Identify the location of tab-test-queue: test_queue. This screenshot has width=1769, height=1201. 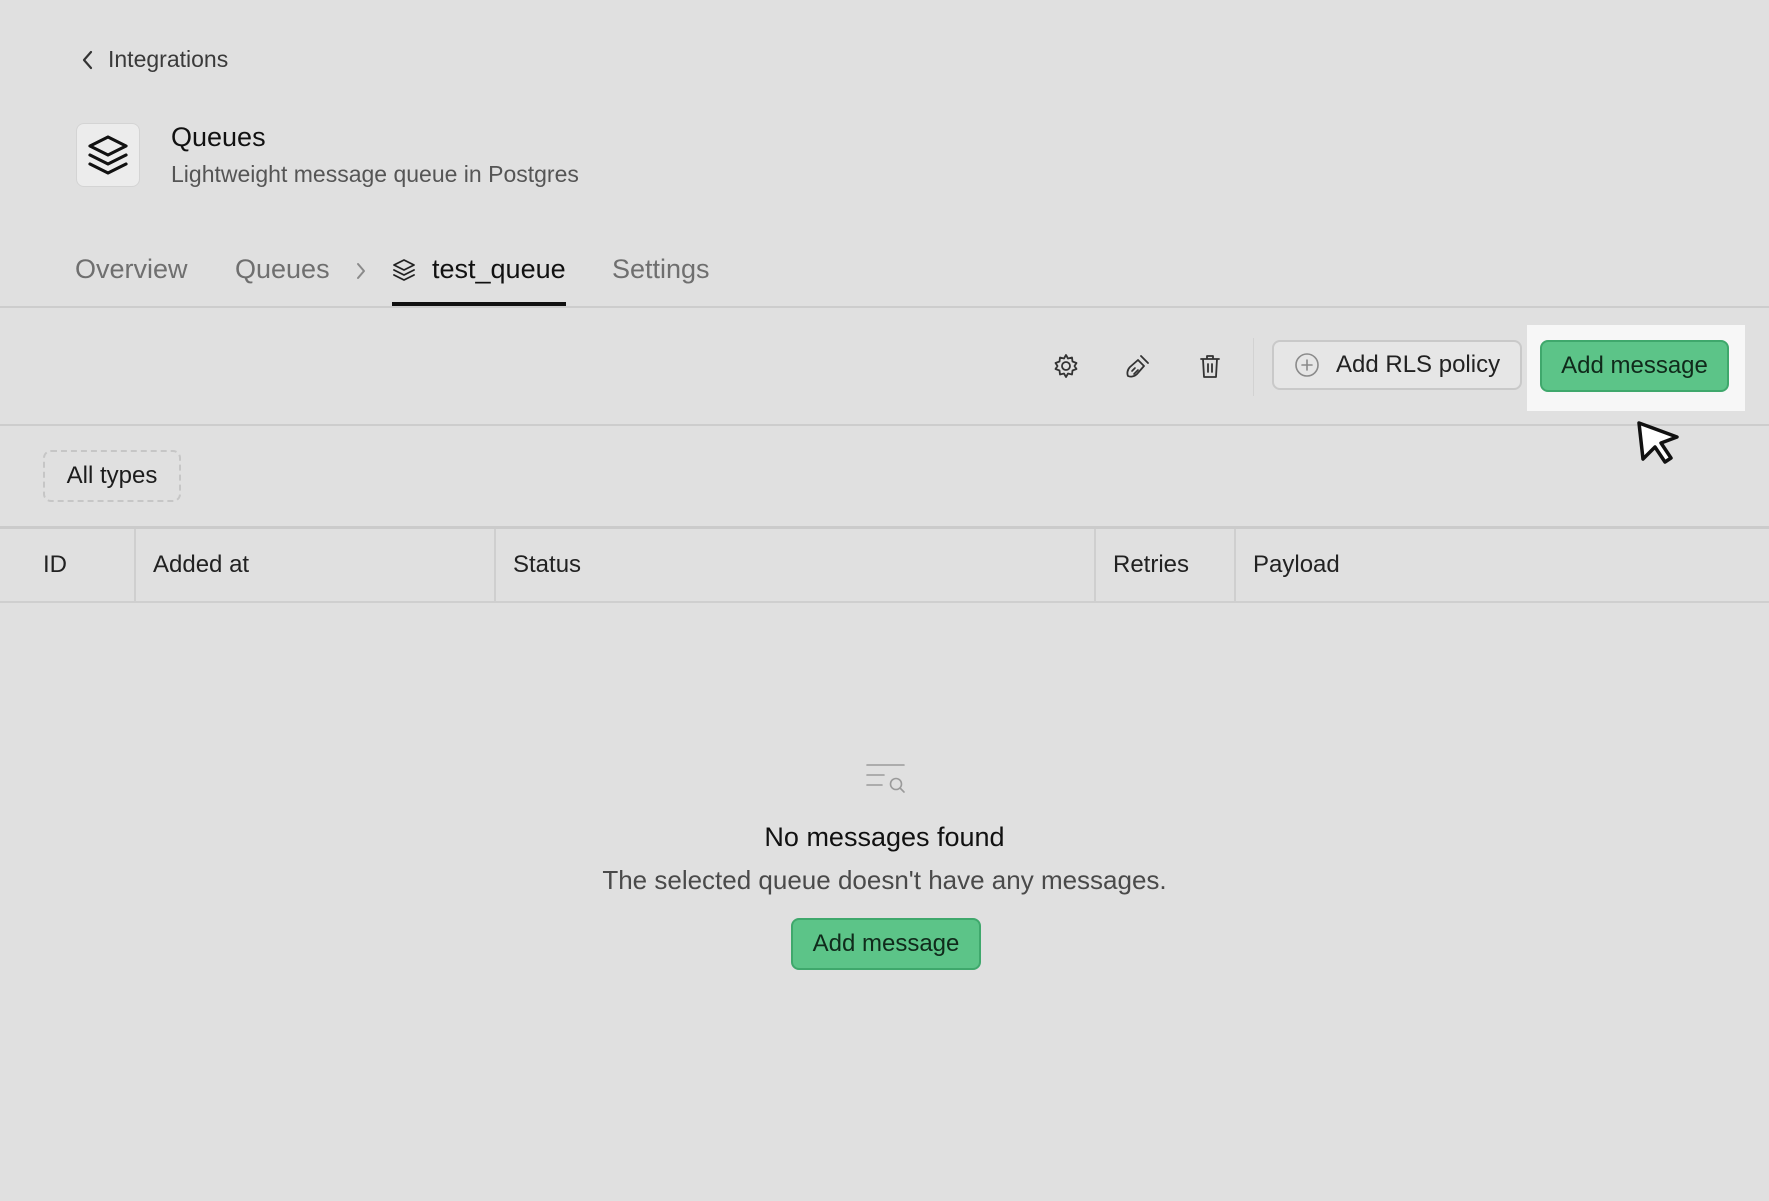
(479, 280).